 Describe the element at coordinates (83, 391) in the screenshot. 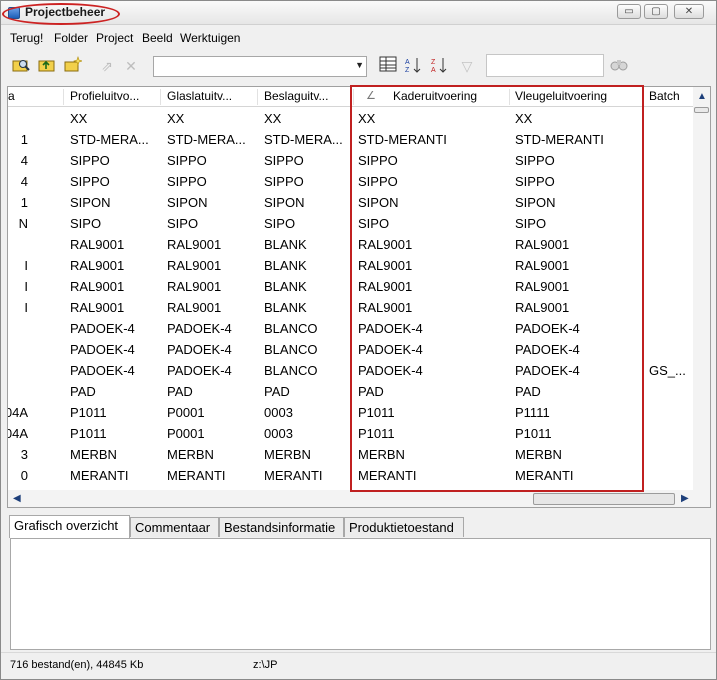

I see `cell-profieluitvoering: PAD` at that location.